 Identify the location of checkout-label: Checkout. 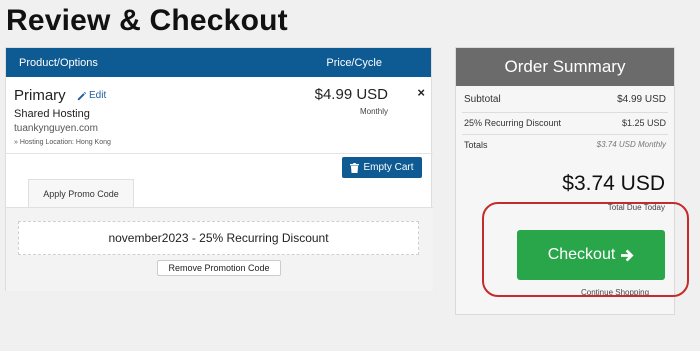
(581, 254).